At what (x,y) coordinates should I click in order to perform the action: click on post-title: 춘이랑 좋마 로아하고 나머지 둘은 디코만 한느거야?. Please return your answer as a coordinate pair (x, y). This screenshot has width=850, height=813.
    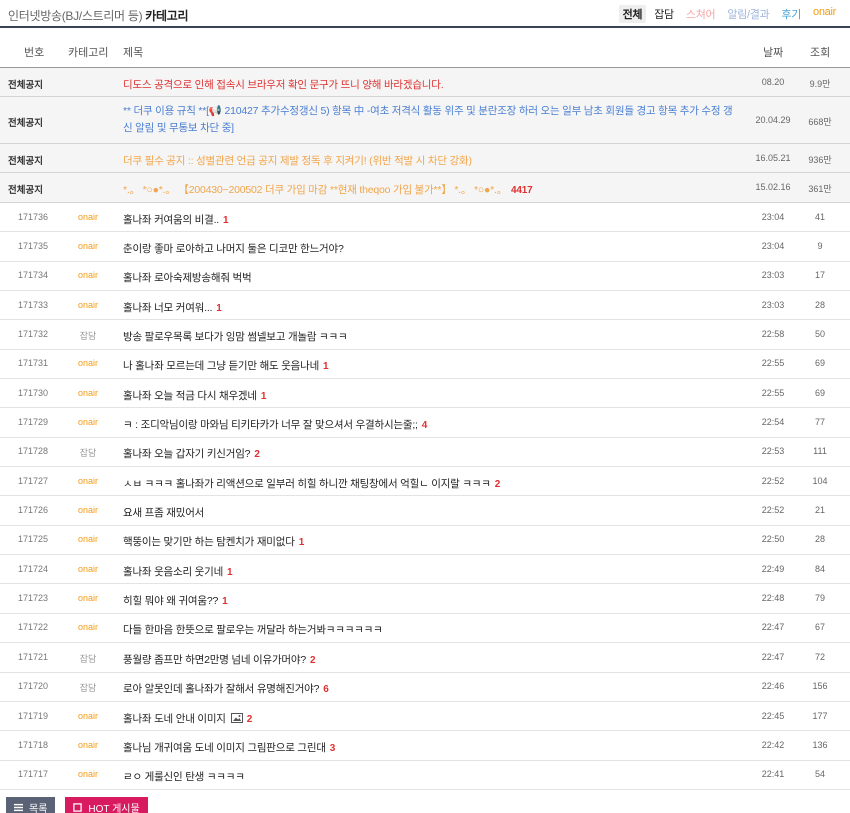
    Looking at the image, I should click on (233, 248).